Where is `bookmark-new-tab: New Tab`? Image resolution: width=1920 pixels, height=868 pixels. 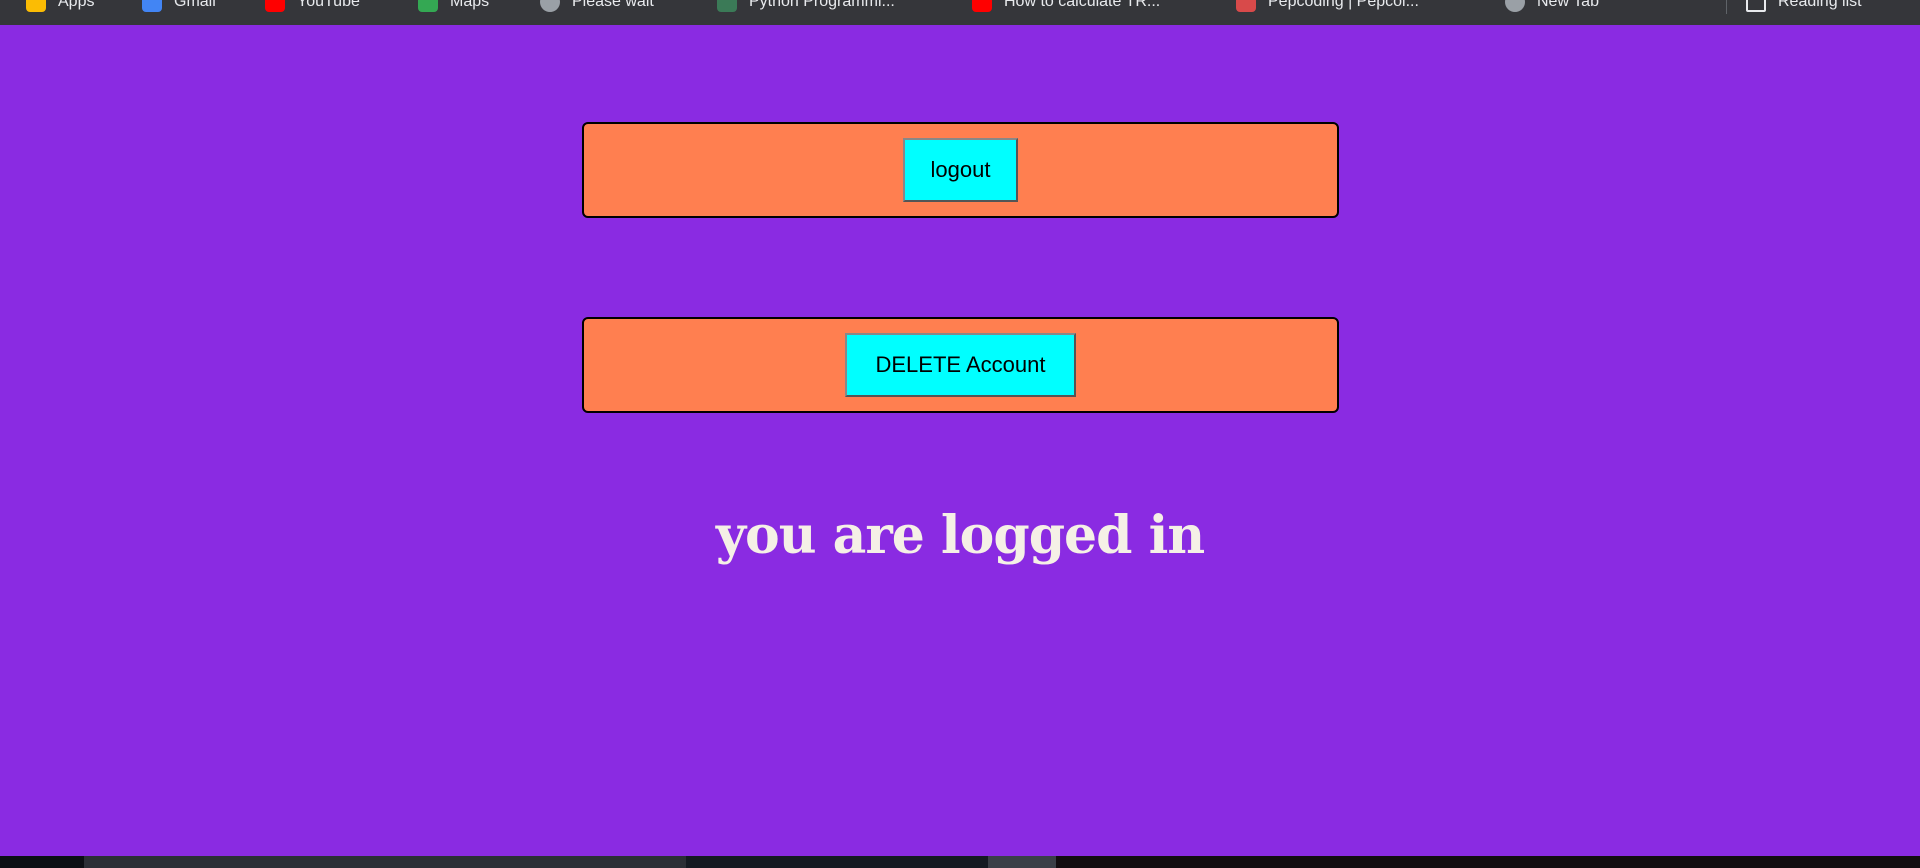 bookmark-new-tab: New Tab is located at coordinates (1552, 7).